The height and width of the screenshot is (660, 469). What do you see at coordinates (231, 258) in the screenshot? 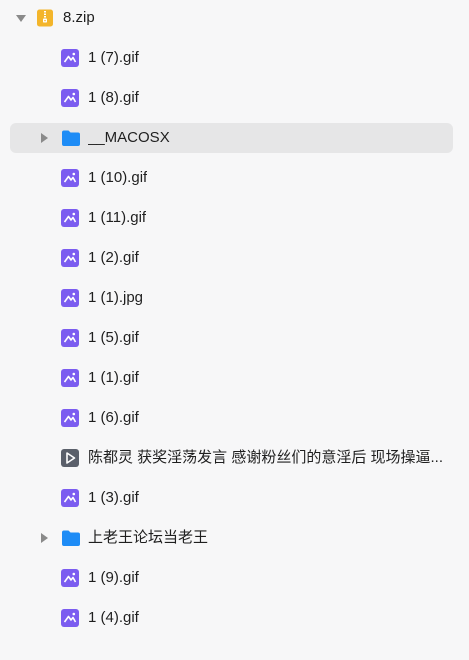
I see `tree-item-file: 1 (2).gif` at bounding box center [231, 258].